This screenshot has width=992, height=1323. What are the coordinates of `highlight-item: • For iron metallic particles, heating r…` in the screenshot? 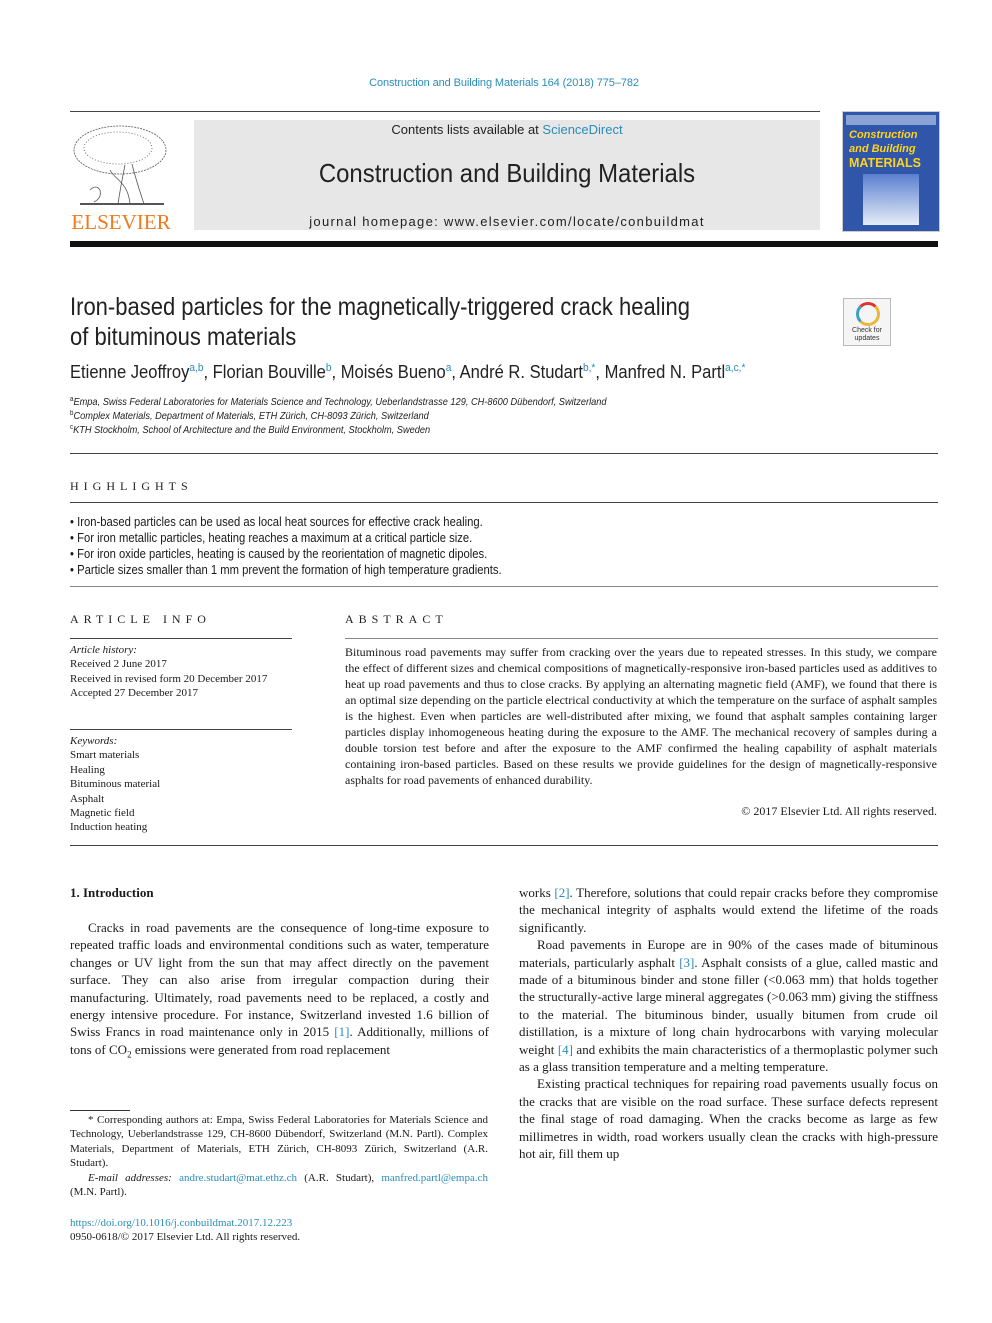 It's located at (271, 538).